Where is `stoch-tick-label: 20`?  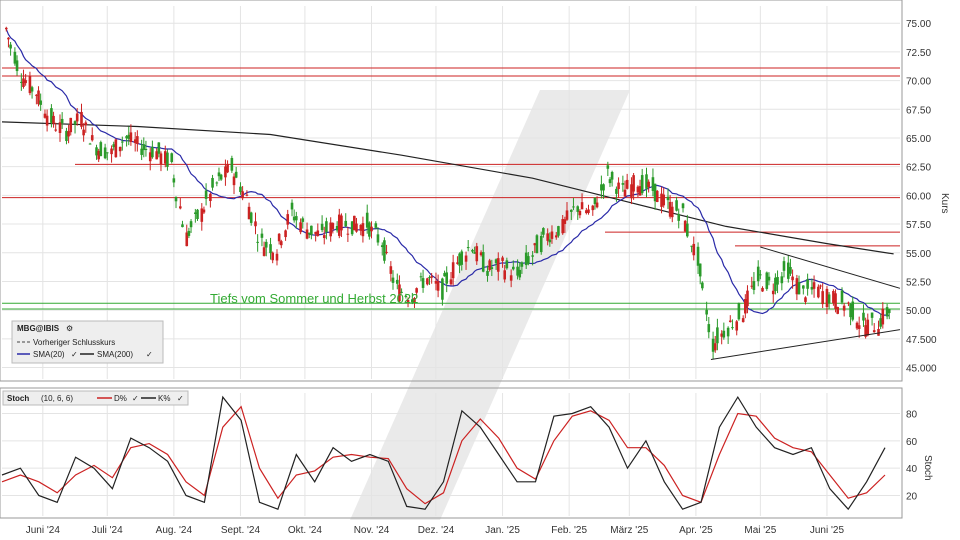
stoch-tick-label: 20 is located at coordinates (912, 497).